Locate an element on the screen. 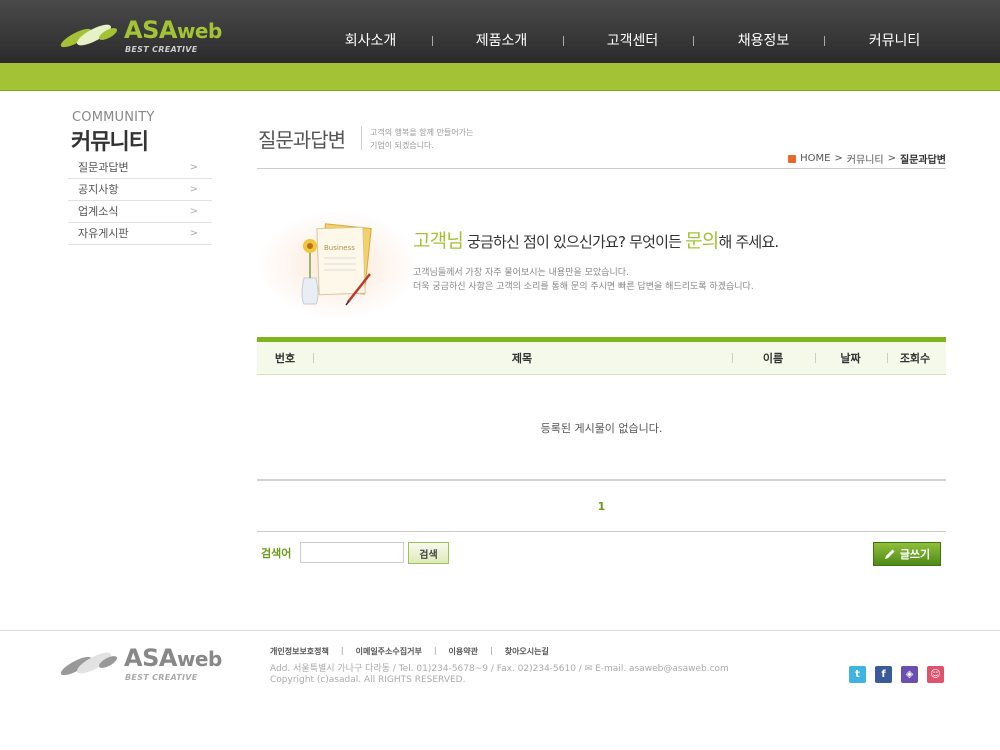  board-header: 번호 제목 이름 날짜 조회수 is located at coordinates (601, 358).